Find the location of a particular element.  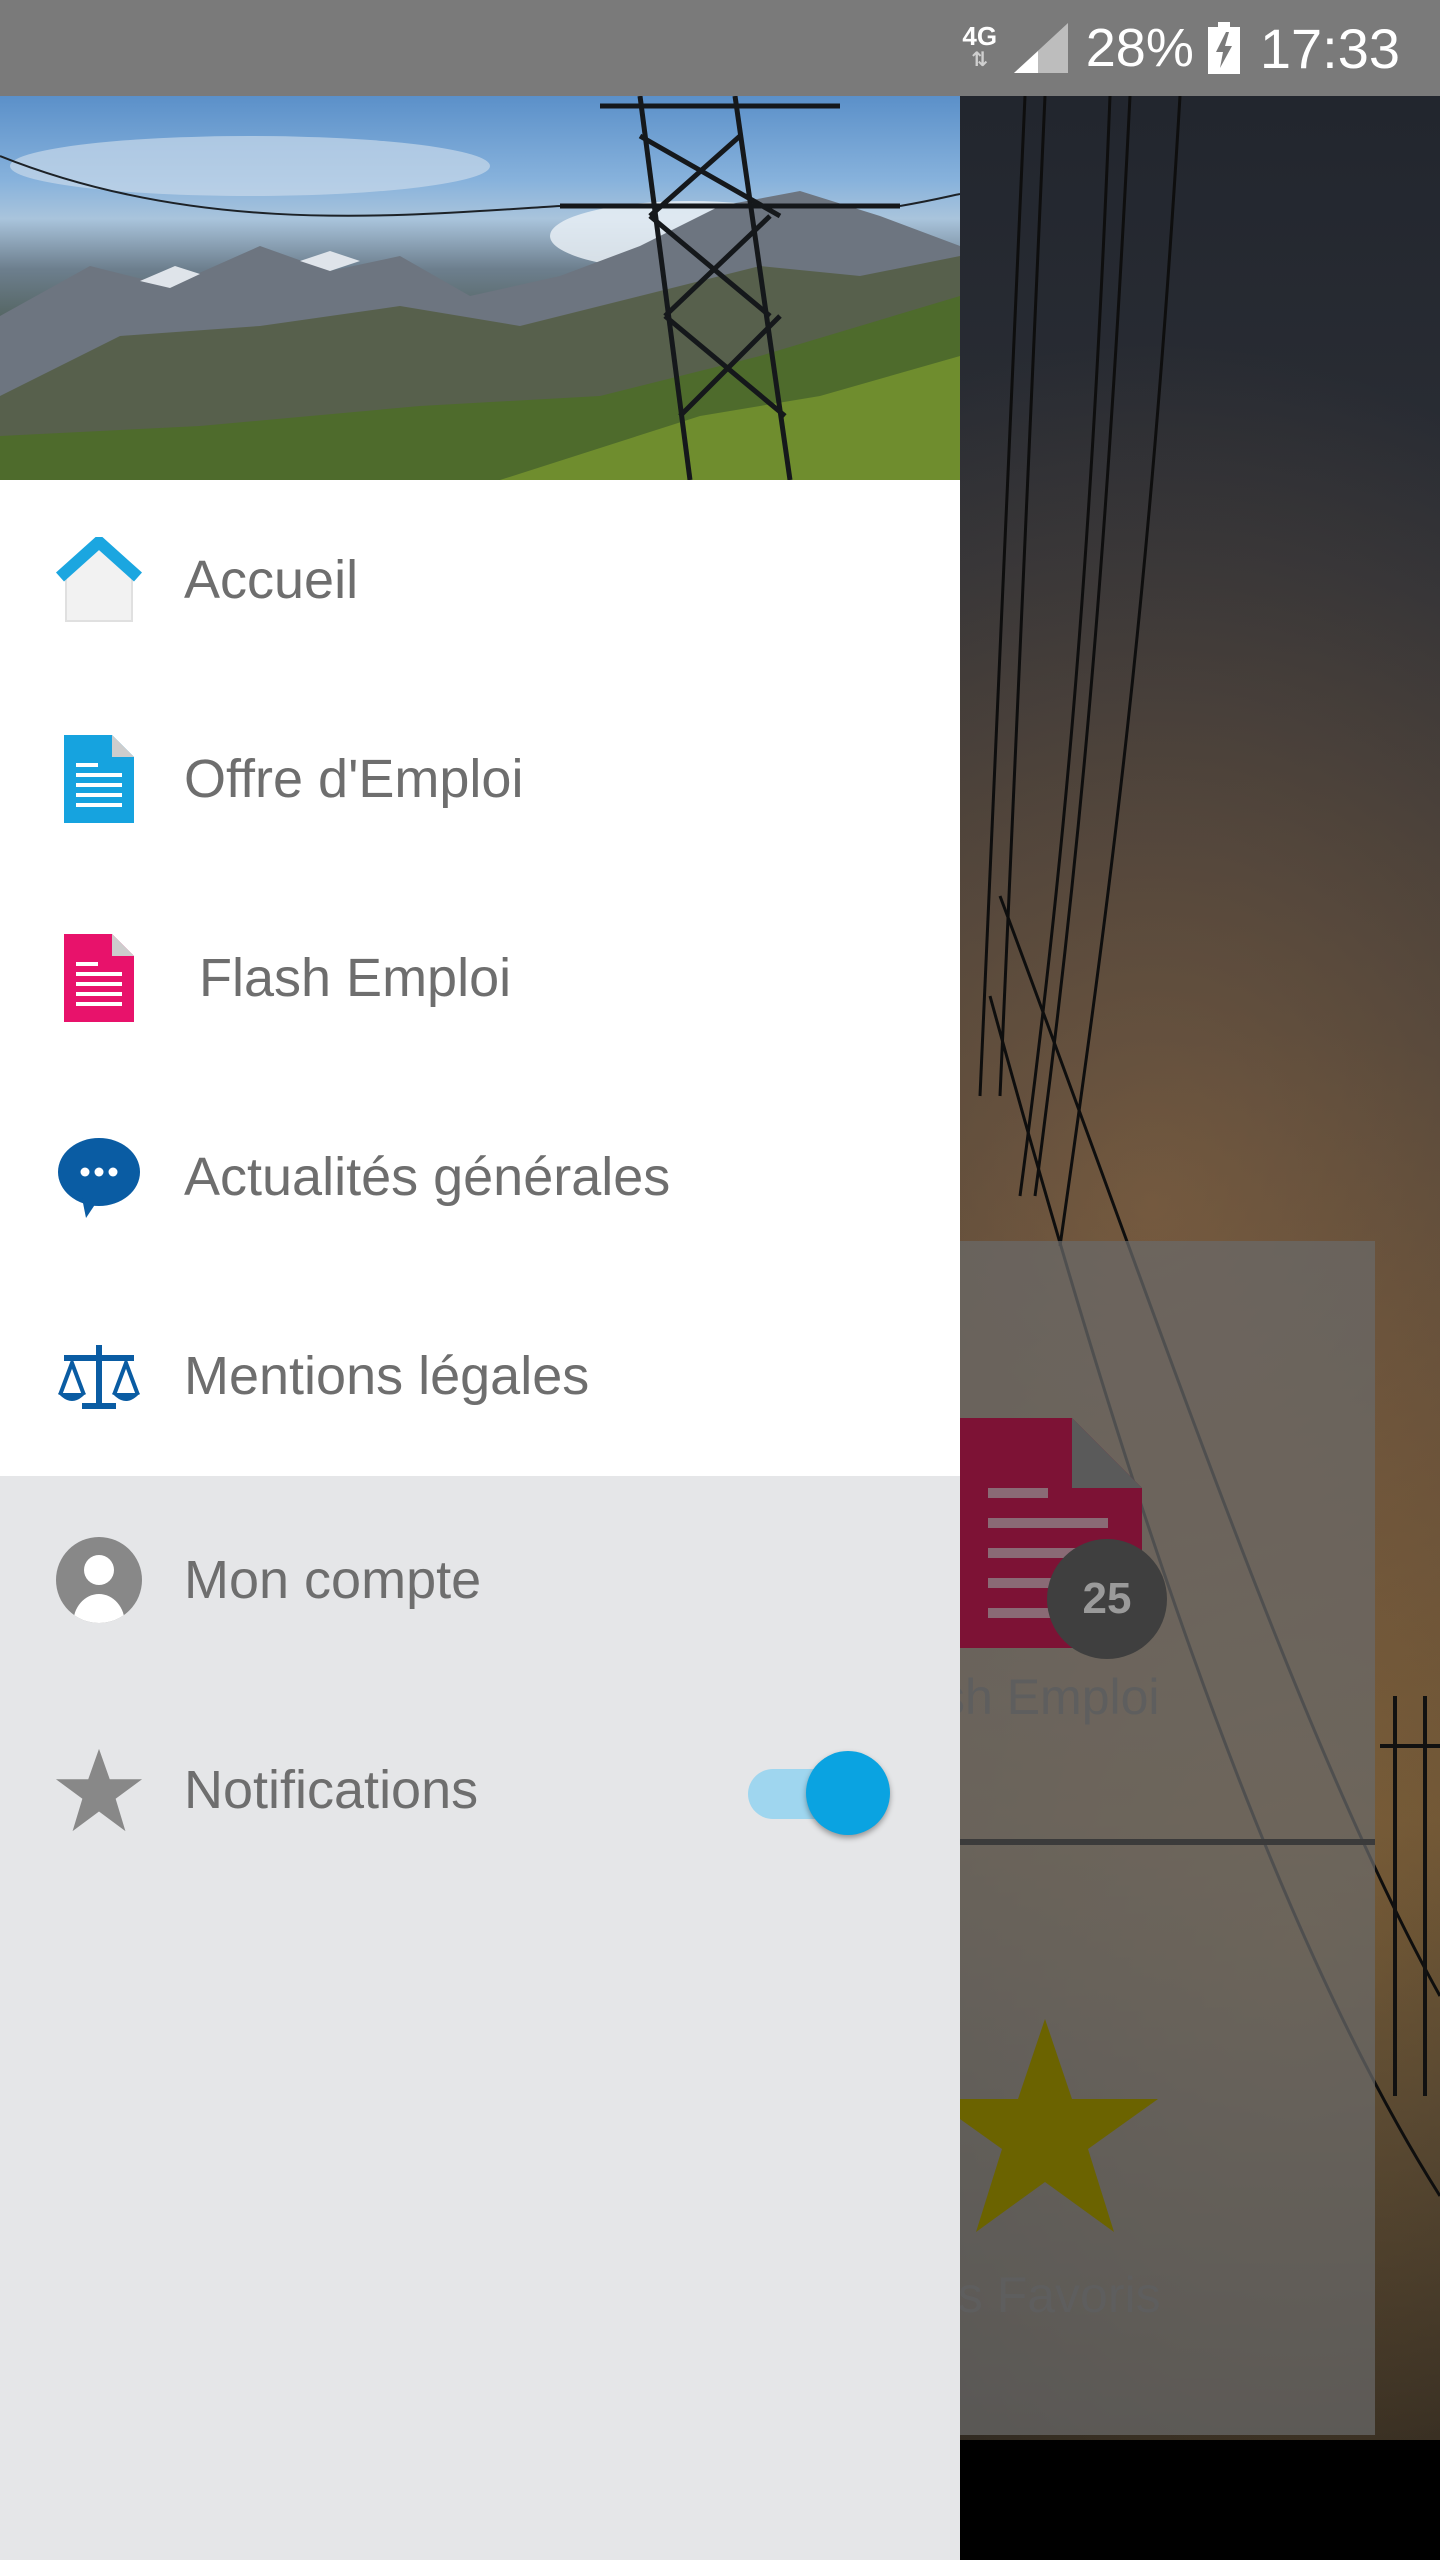

drawer-header-image is located at coordinates (480, 288).